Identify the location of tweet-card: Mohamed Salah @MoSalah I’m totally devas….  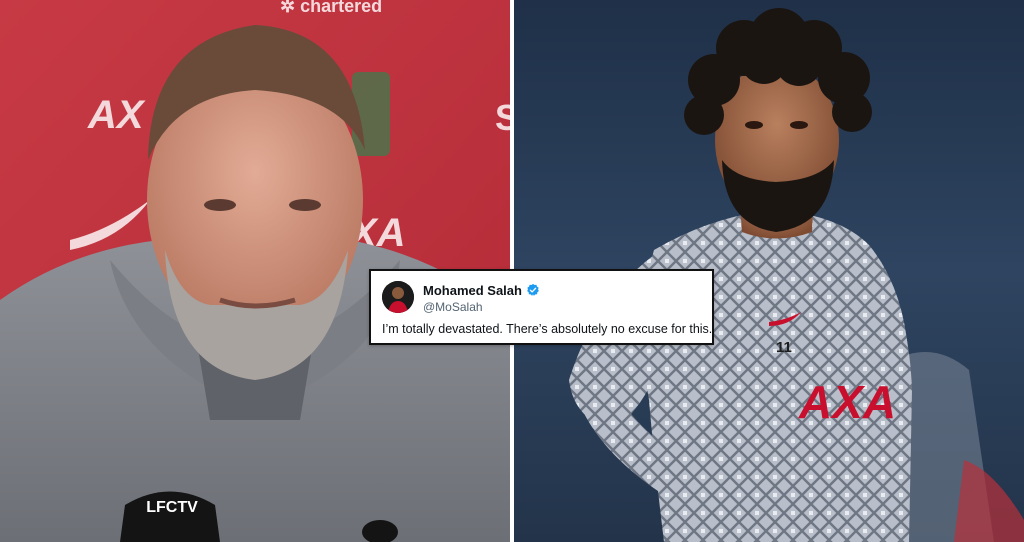
(541, 307).